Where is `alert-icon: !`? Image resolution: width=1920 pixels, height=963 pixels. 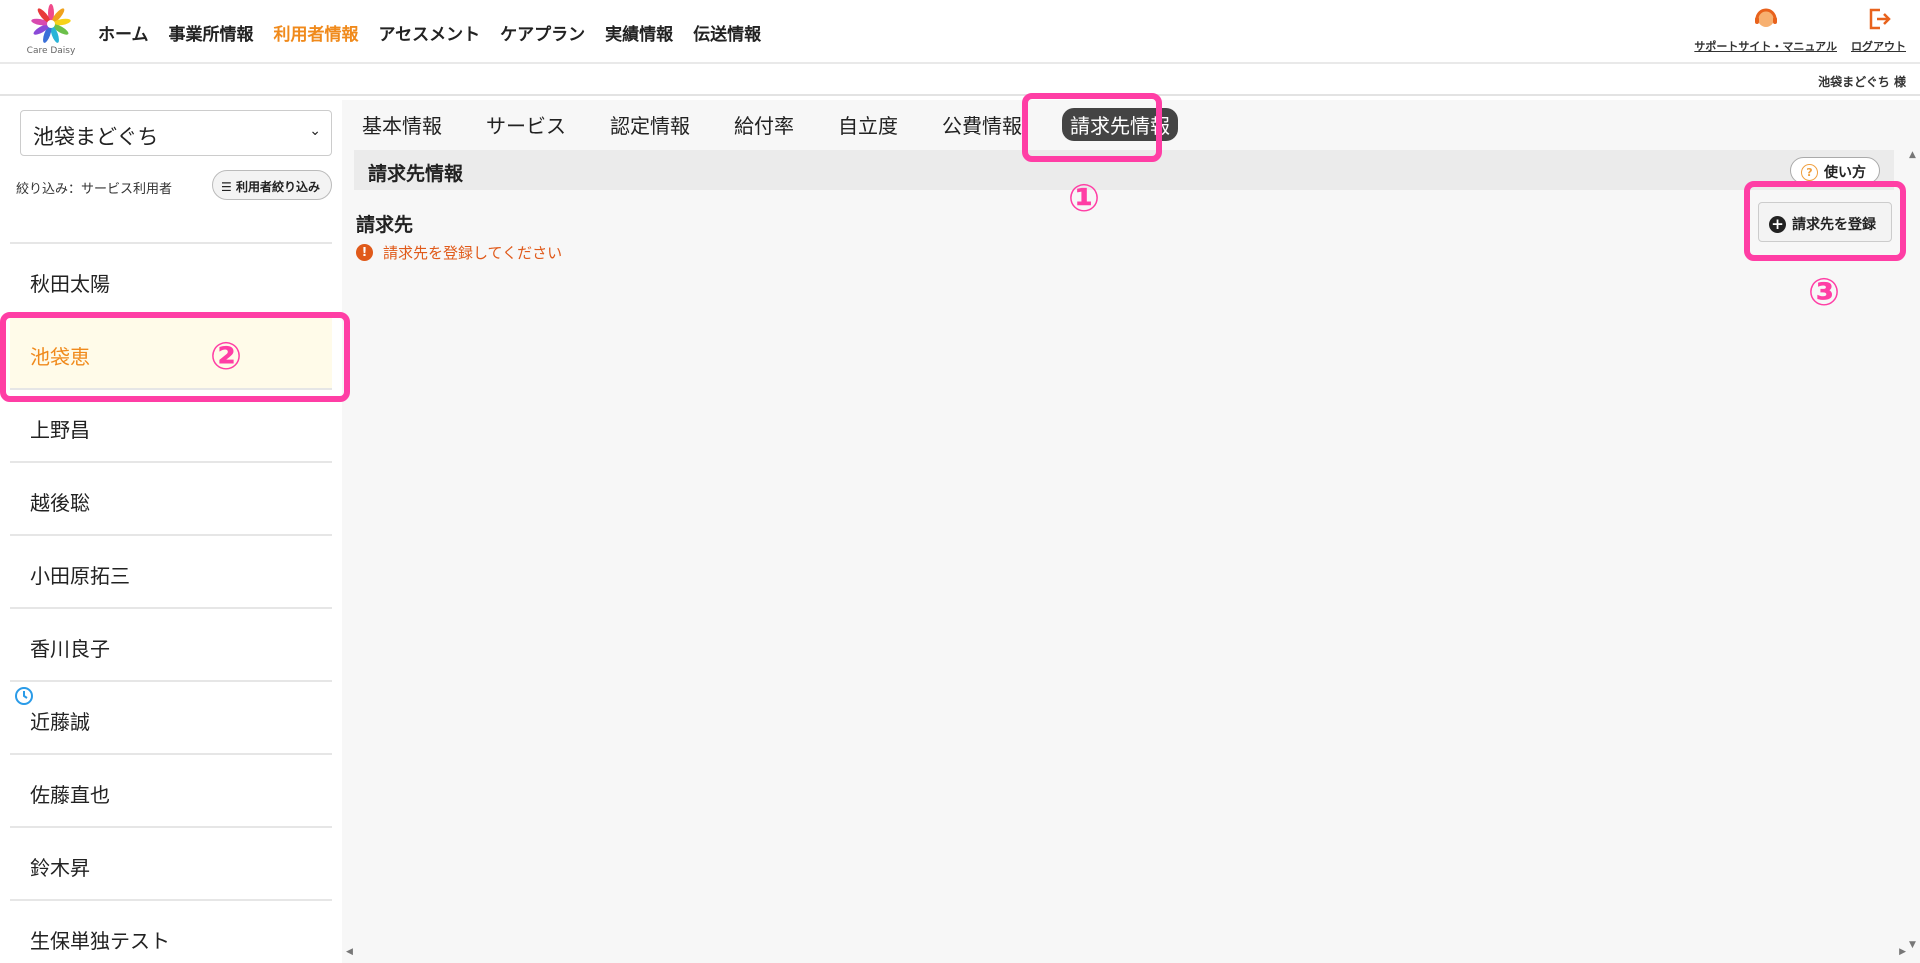 alert-icon: ! is located at coordinates (364, 252).